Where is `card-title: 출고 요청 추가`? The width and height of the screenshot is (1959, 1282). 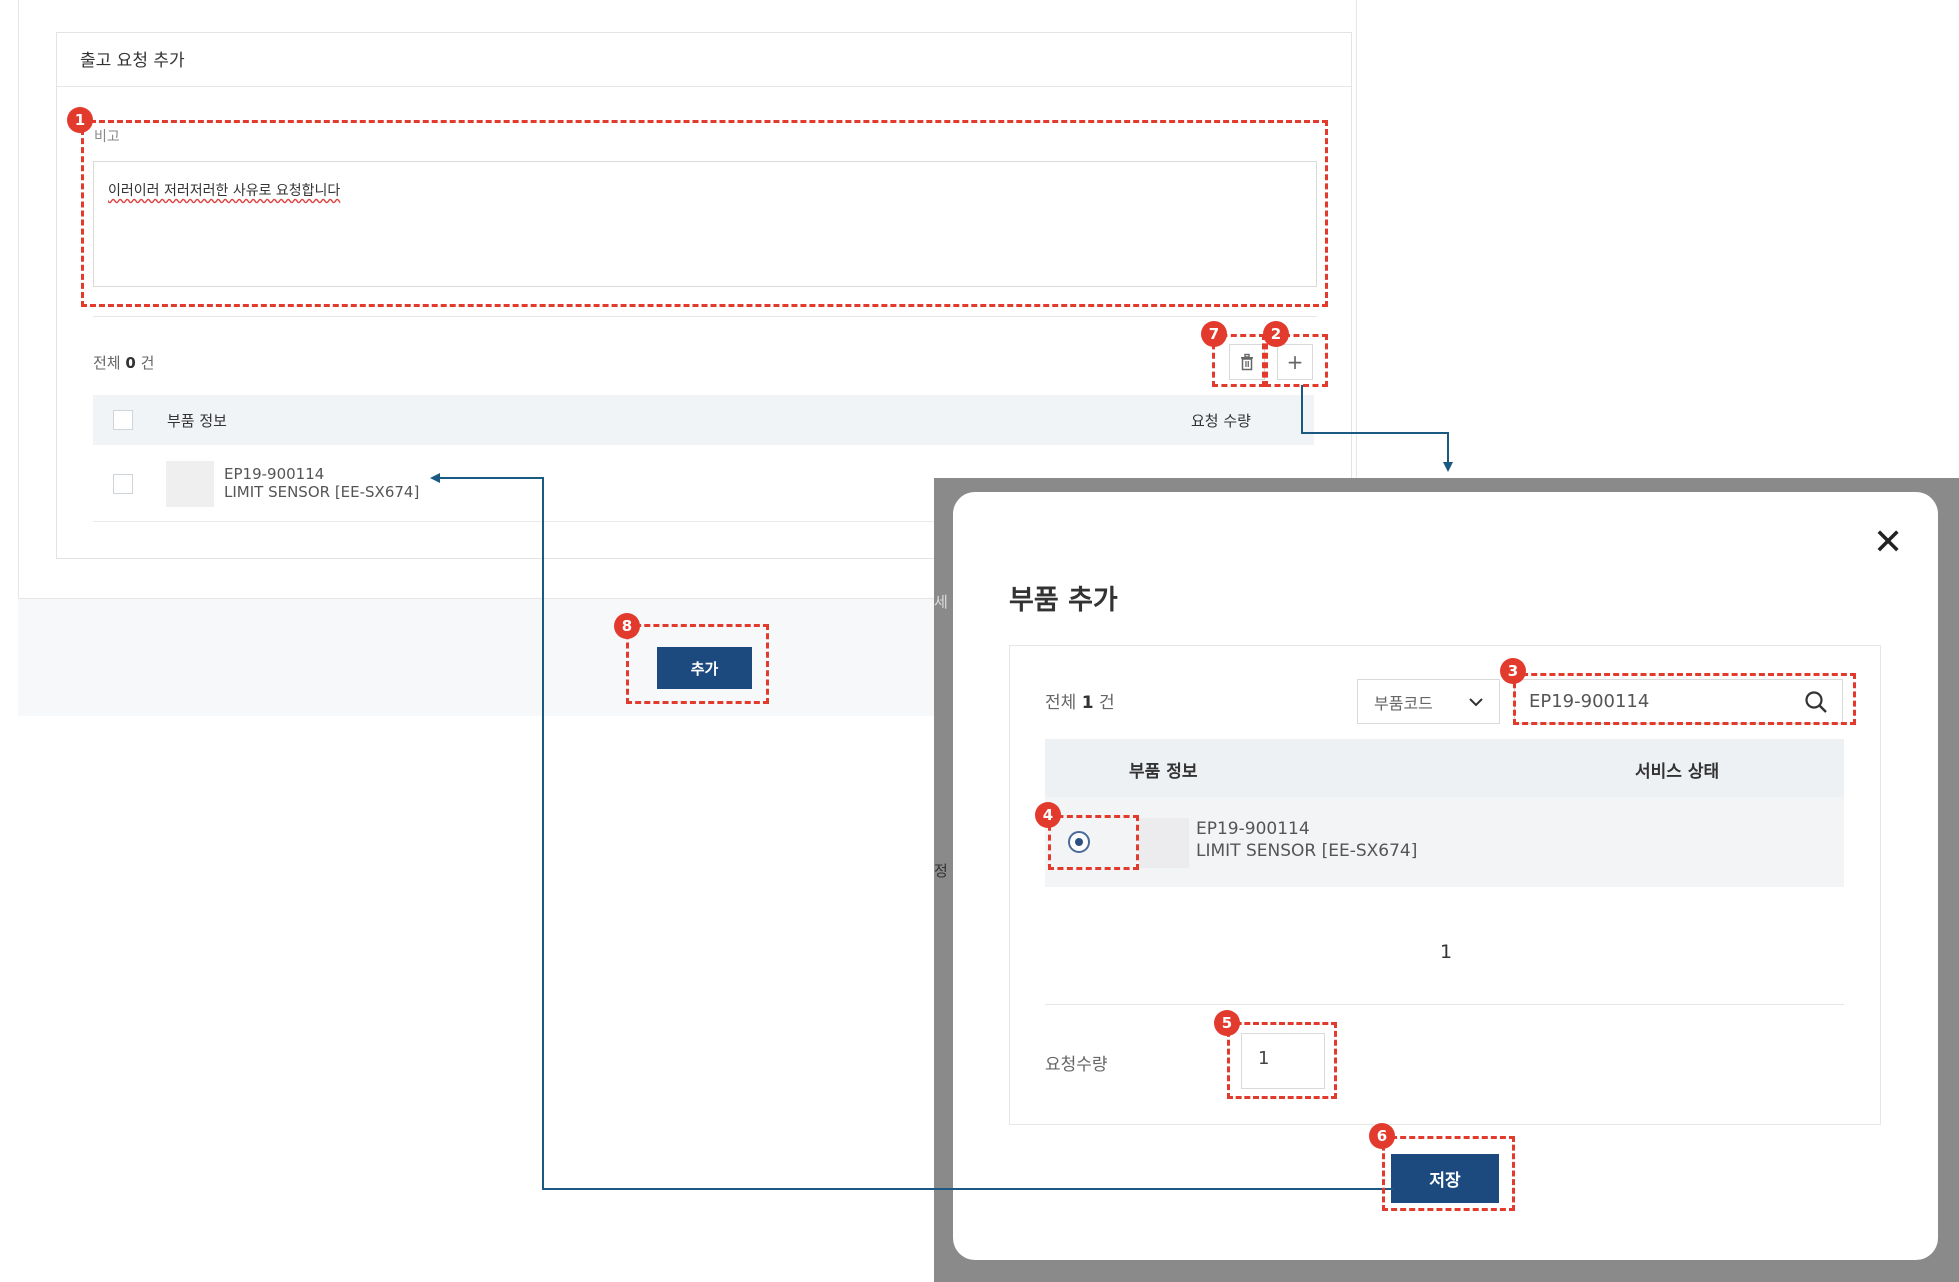
card-title: 출고 요청 추가 is located at coordinates (132, 61).